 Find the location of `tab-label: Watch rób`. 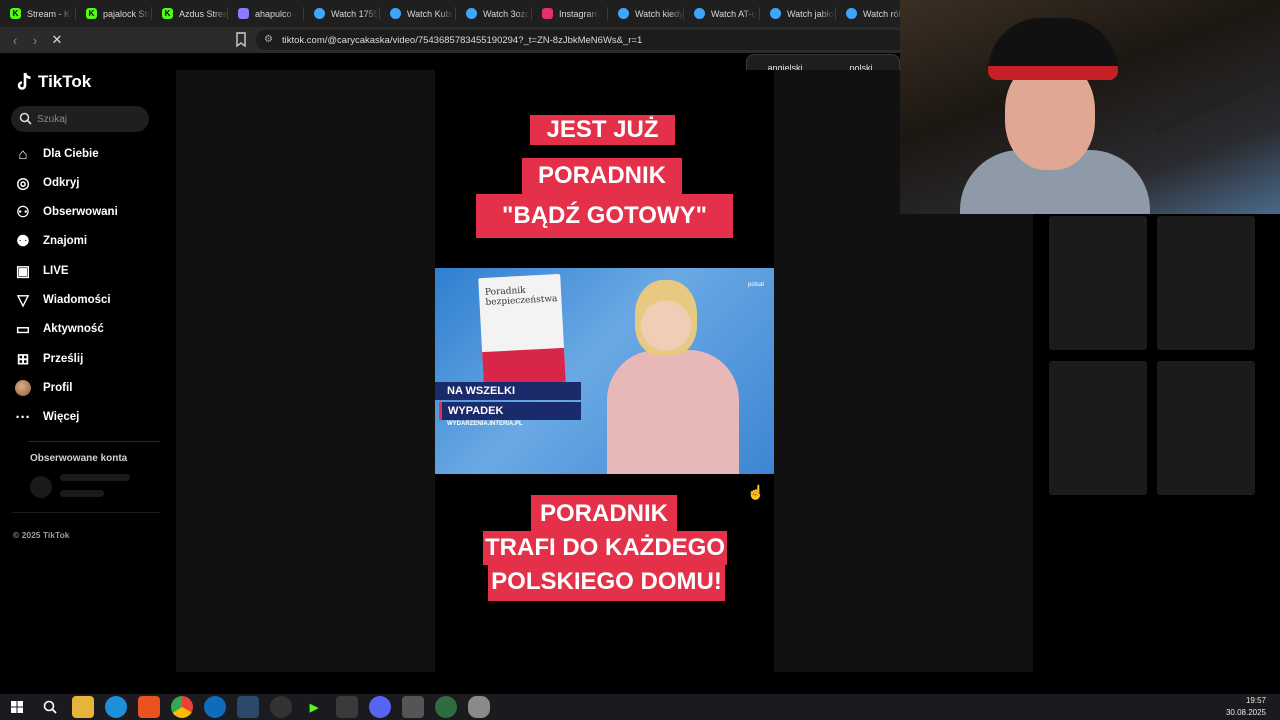

tab-label: Watch rób is located at coordinates (883, 13).